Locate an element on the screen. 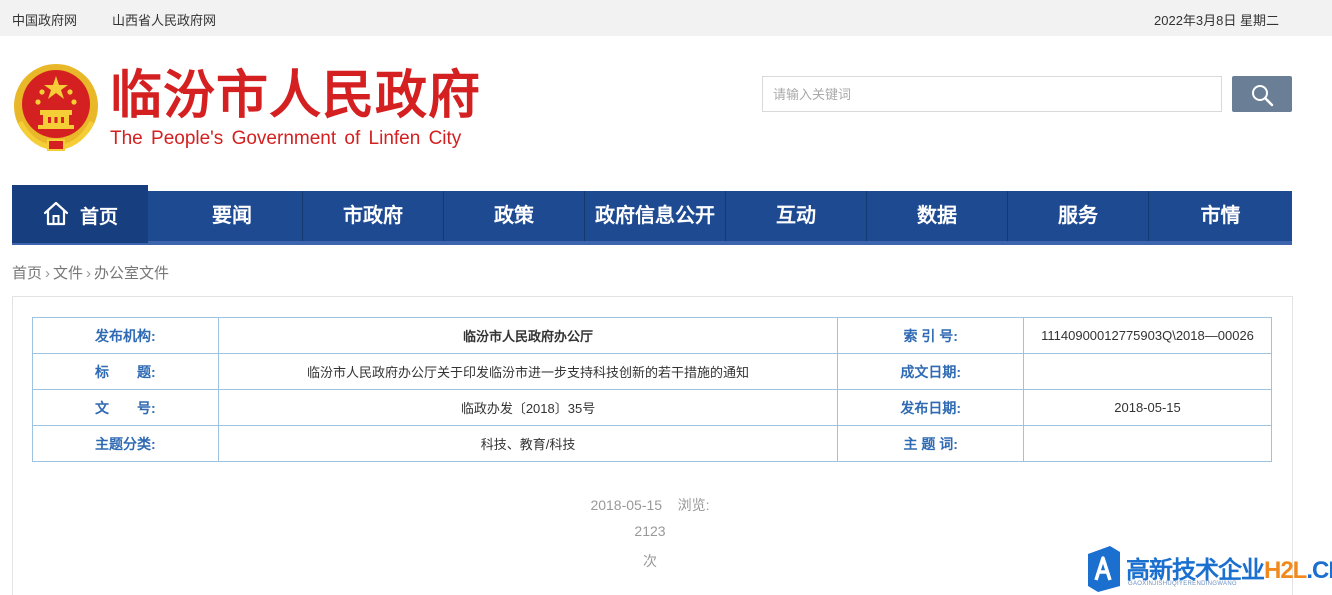 The width and height of the screenshot is (1332, 595). label-written-date: 成文日期: is located at coordinates (931, 371).